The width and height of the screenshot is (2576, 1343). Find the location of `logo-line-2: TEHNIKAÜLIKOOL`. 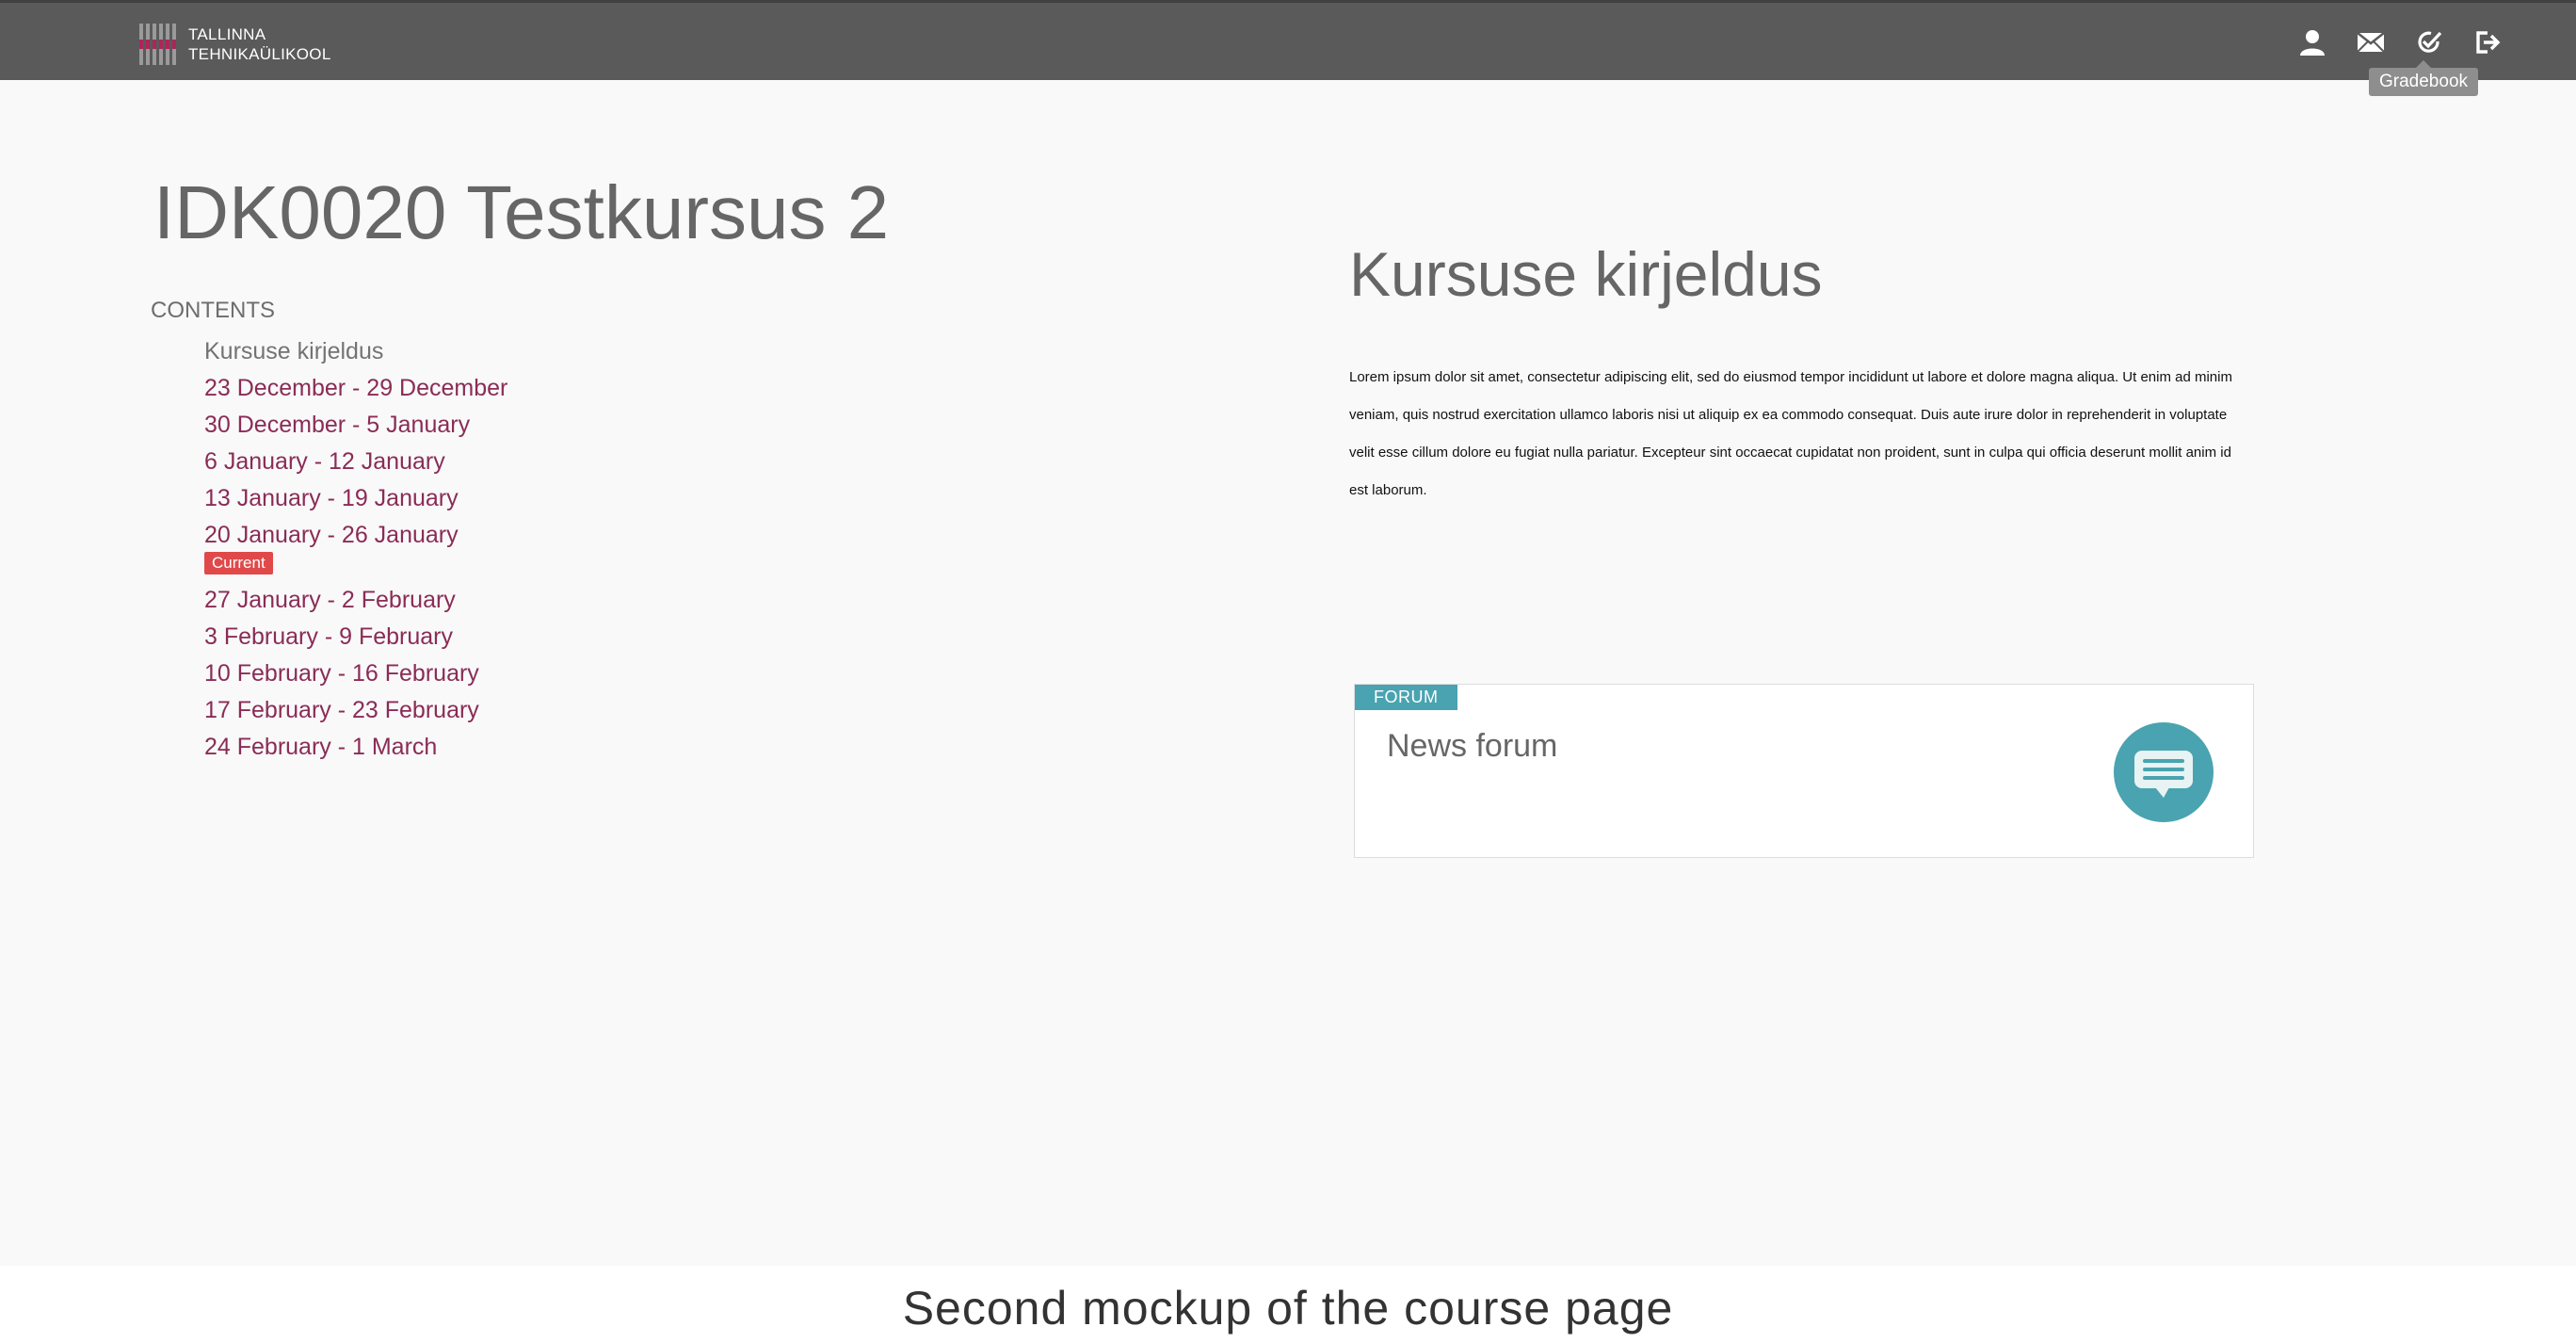

logo-line-2: TEHNIKAÜLIKOOL is located at coordinates (259, 54).